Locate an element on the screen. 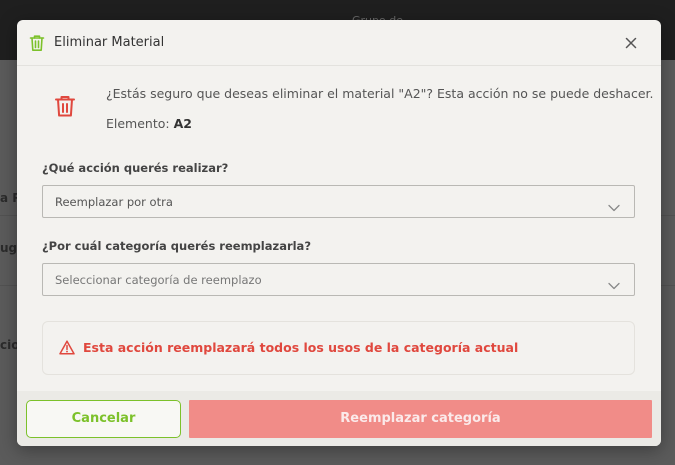  cancel-button: Cancelar is located at coordinates (103, 419).